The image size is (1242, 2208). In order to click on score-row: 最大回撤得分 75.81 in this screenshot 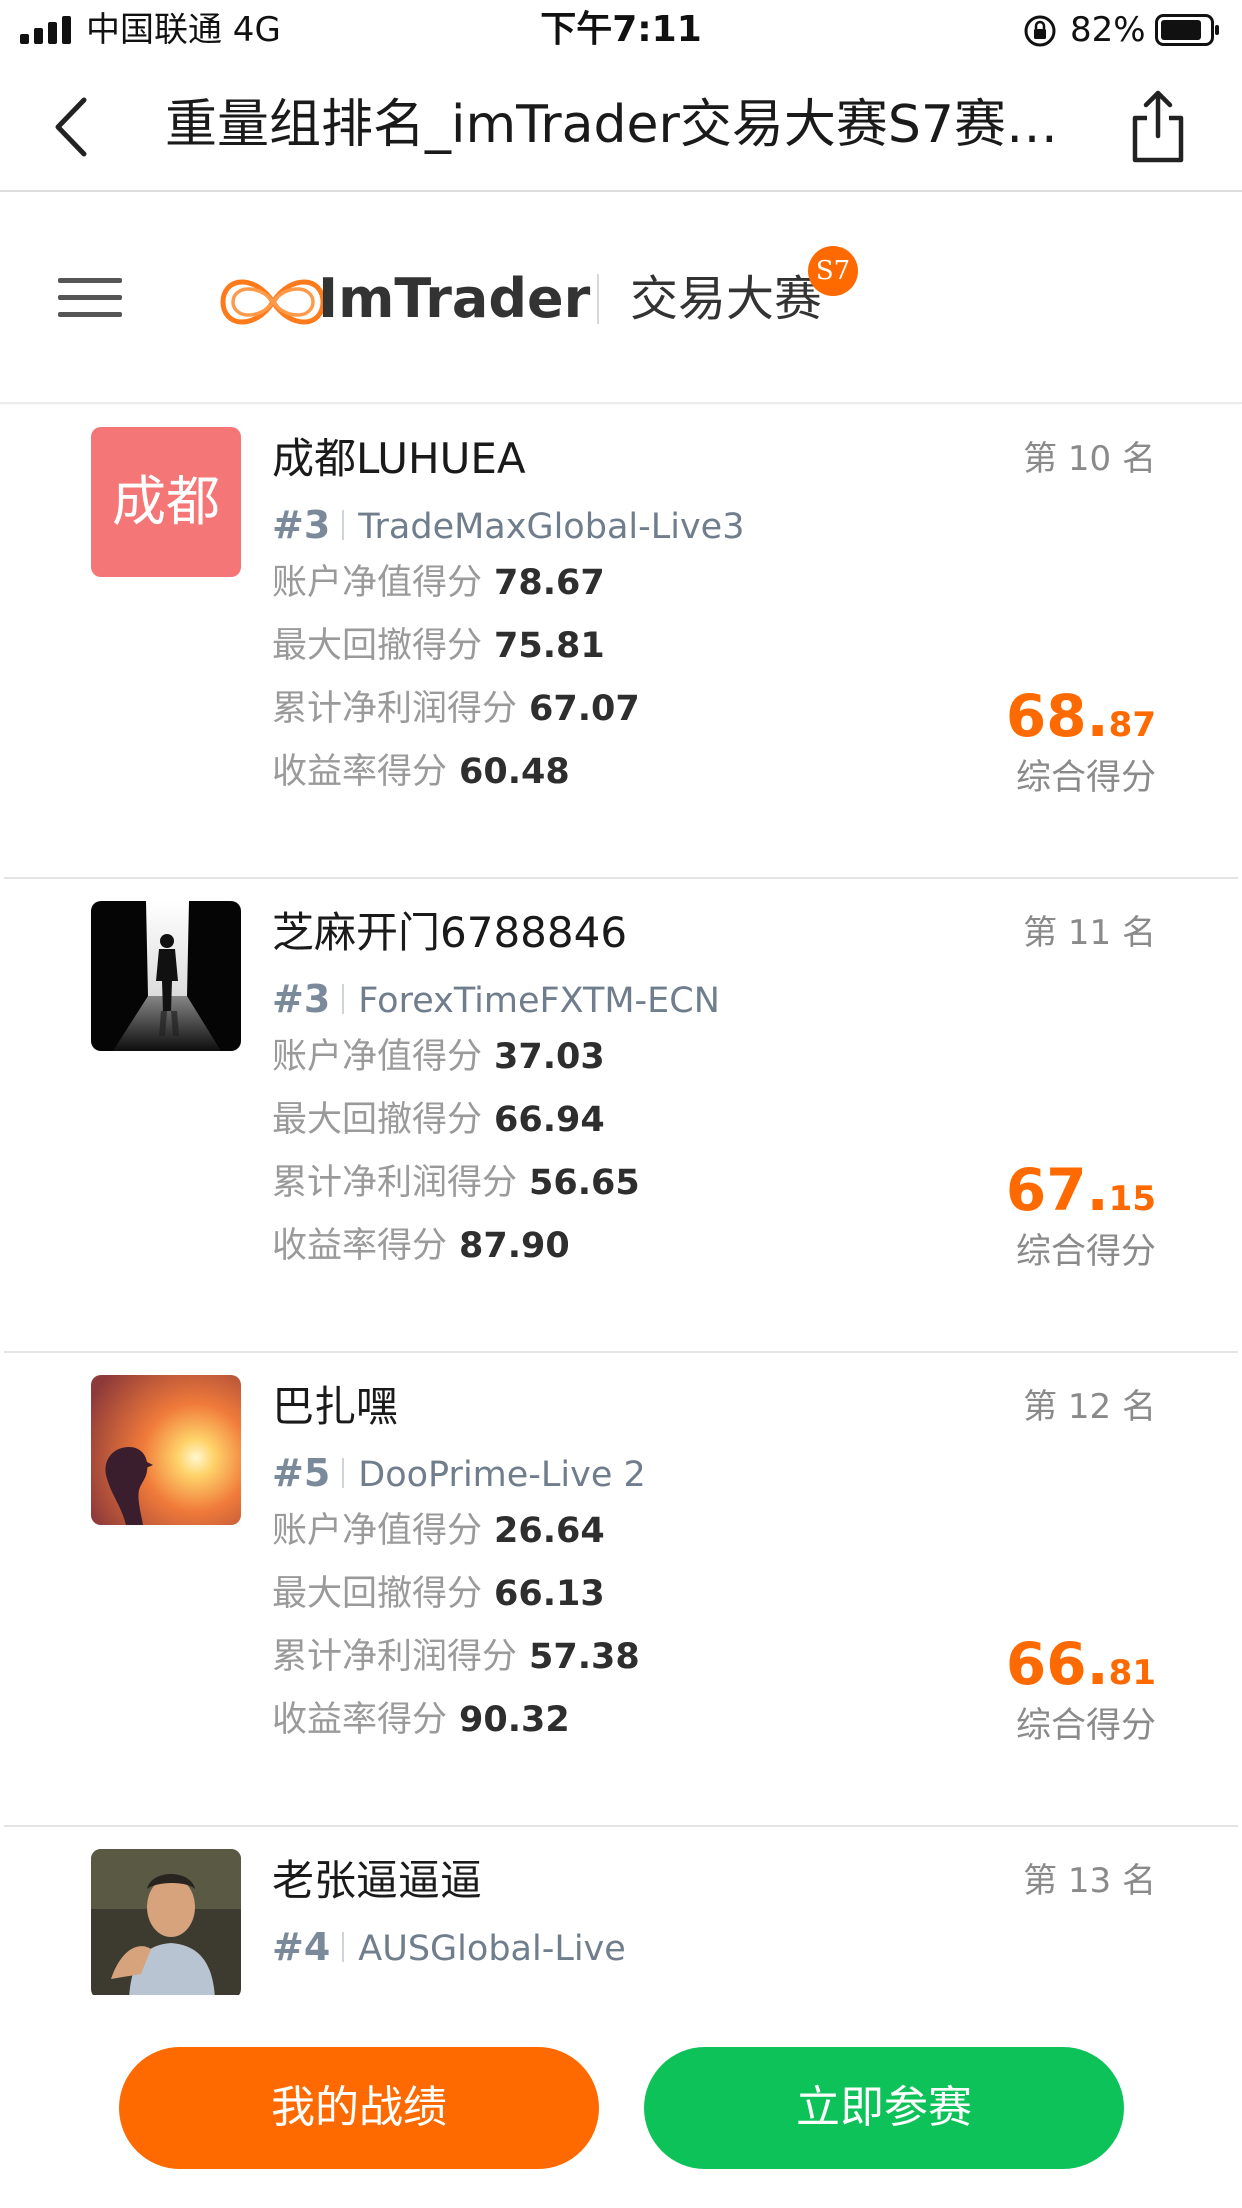, I will do `click(438, 646)`.